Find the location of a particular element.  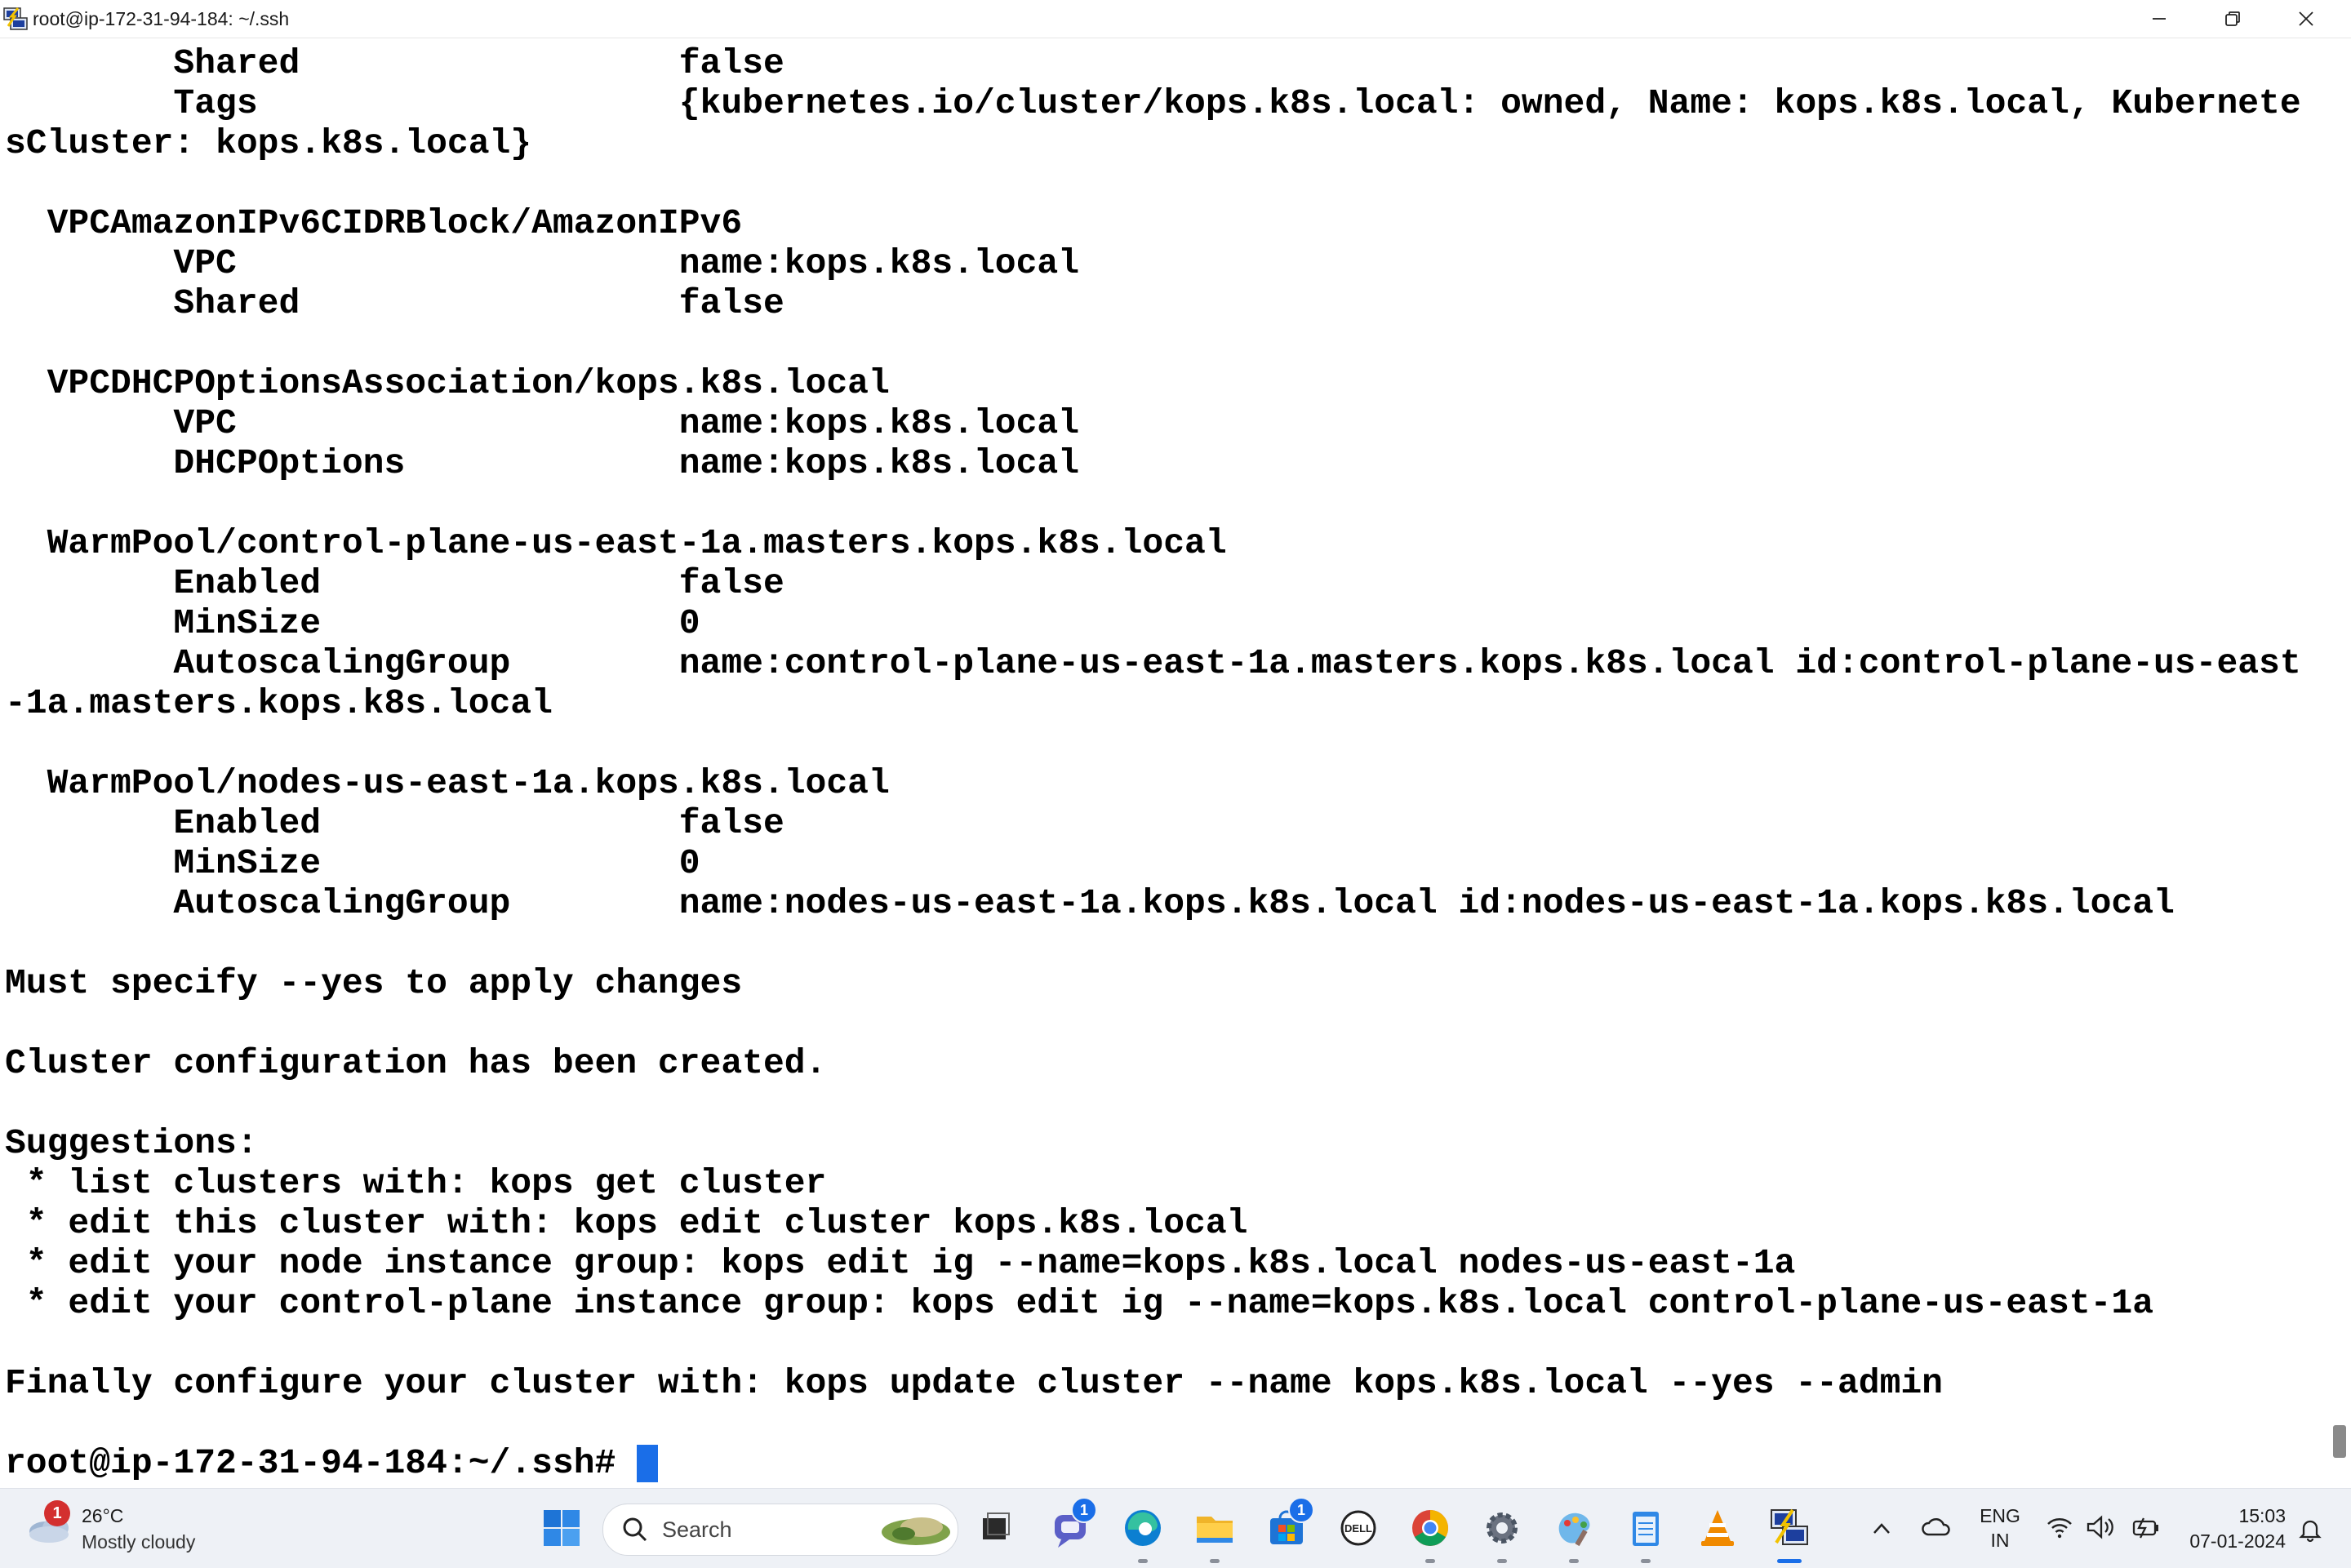

settings-icon is located at coordinates (1502, 1528).